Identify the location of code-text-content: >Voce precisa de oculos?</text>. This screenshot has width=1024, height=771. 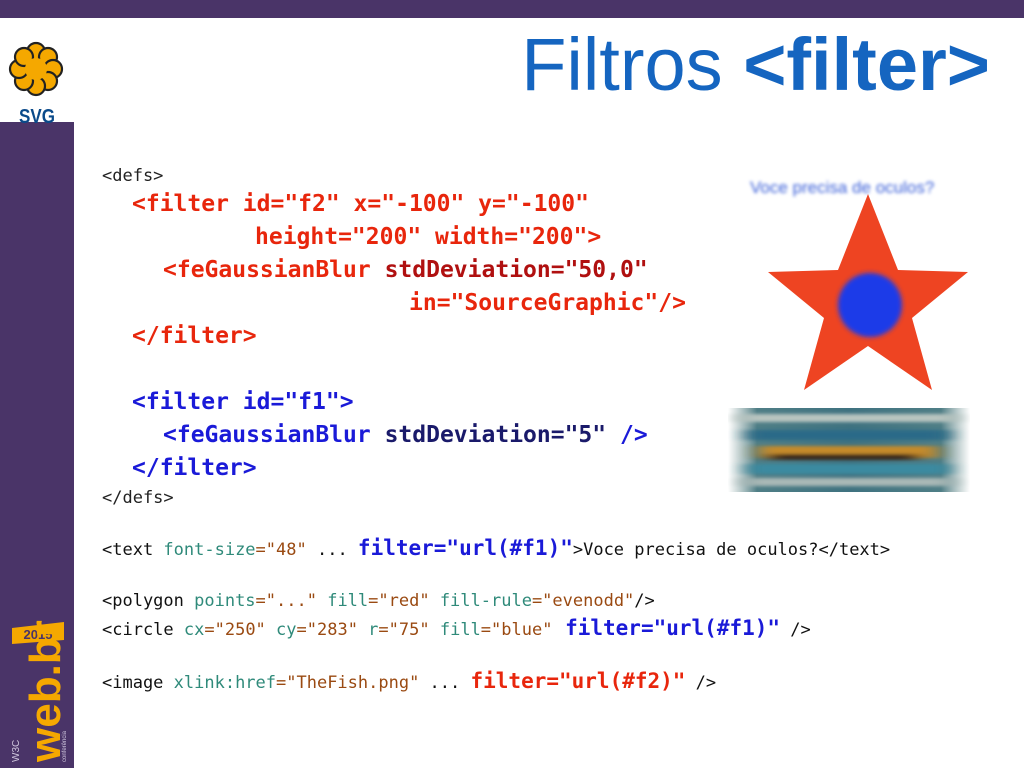
(731, 550).